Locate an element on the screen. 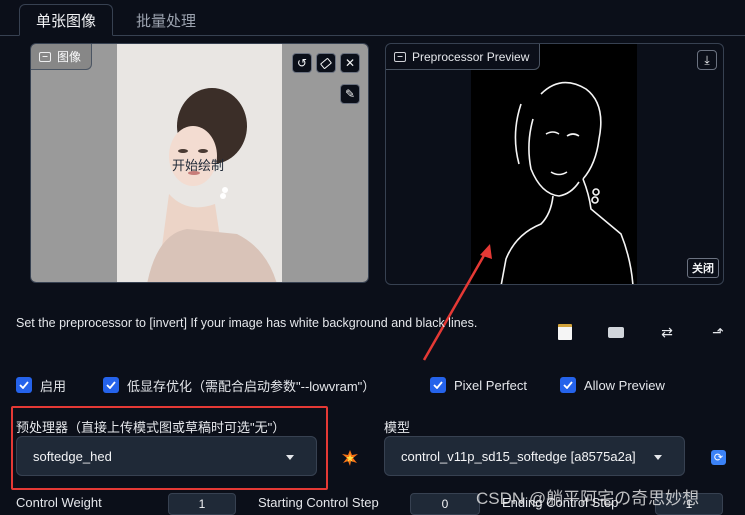 This screenshot has height=515, width=745. allow-preview-checkbox: Allow Preview is located at coordinates (612, 385).